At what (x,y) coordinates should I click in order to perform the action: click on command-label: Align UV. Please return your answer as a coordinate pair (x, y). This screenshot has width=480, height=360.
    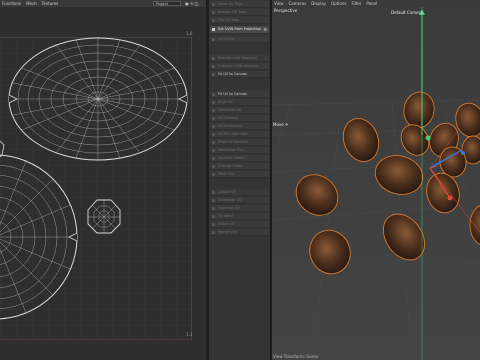
    Looking at the image, I should click on (225, 102).